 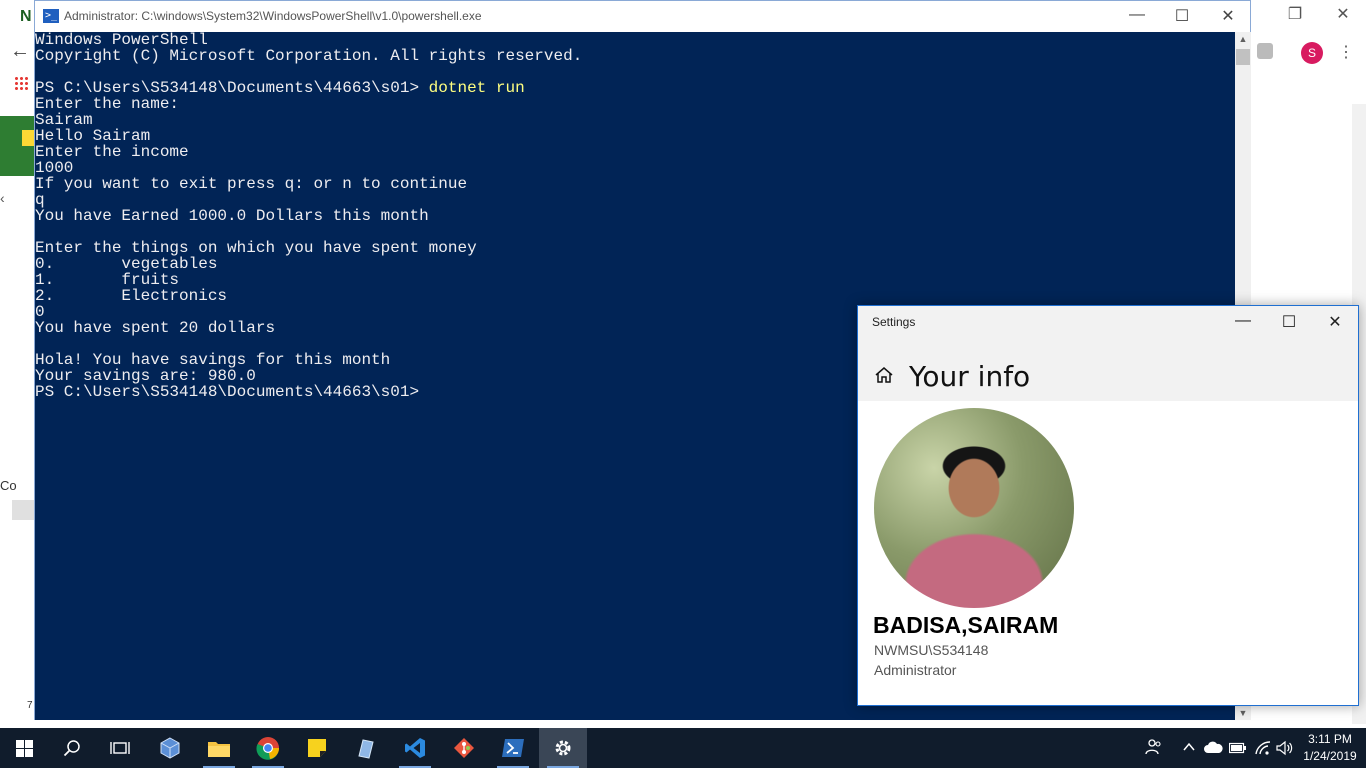 What do you see at coordinates (1335, 322) in the screenshot?
I see `settings-close-button: ✕` at bounding box center [1335, 322].